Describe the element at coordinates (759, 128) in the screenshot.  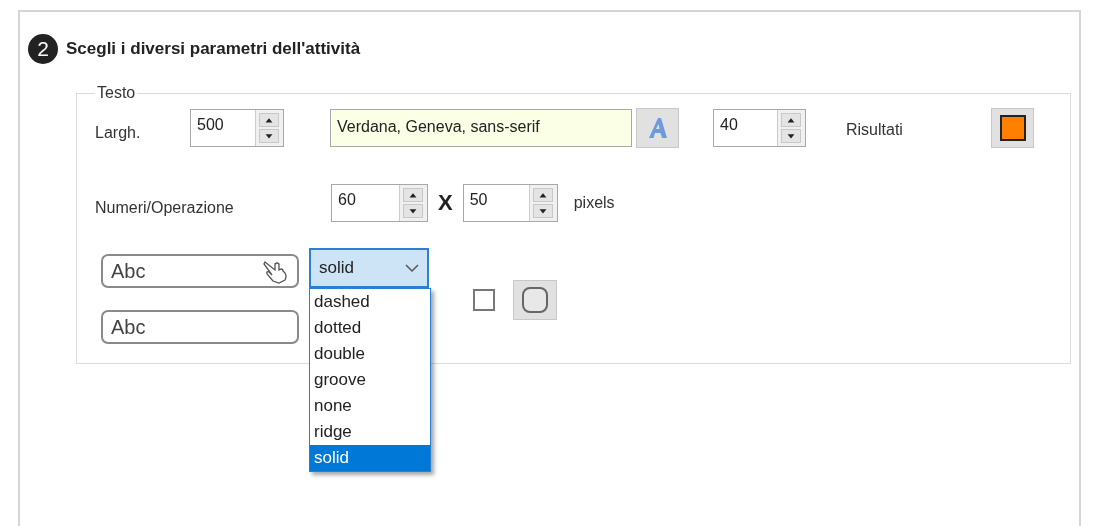
I see `font-size-spinner: 40` at that location.